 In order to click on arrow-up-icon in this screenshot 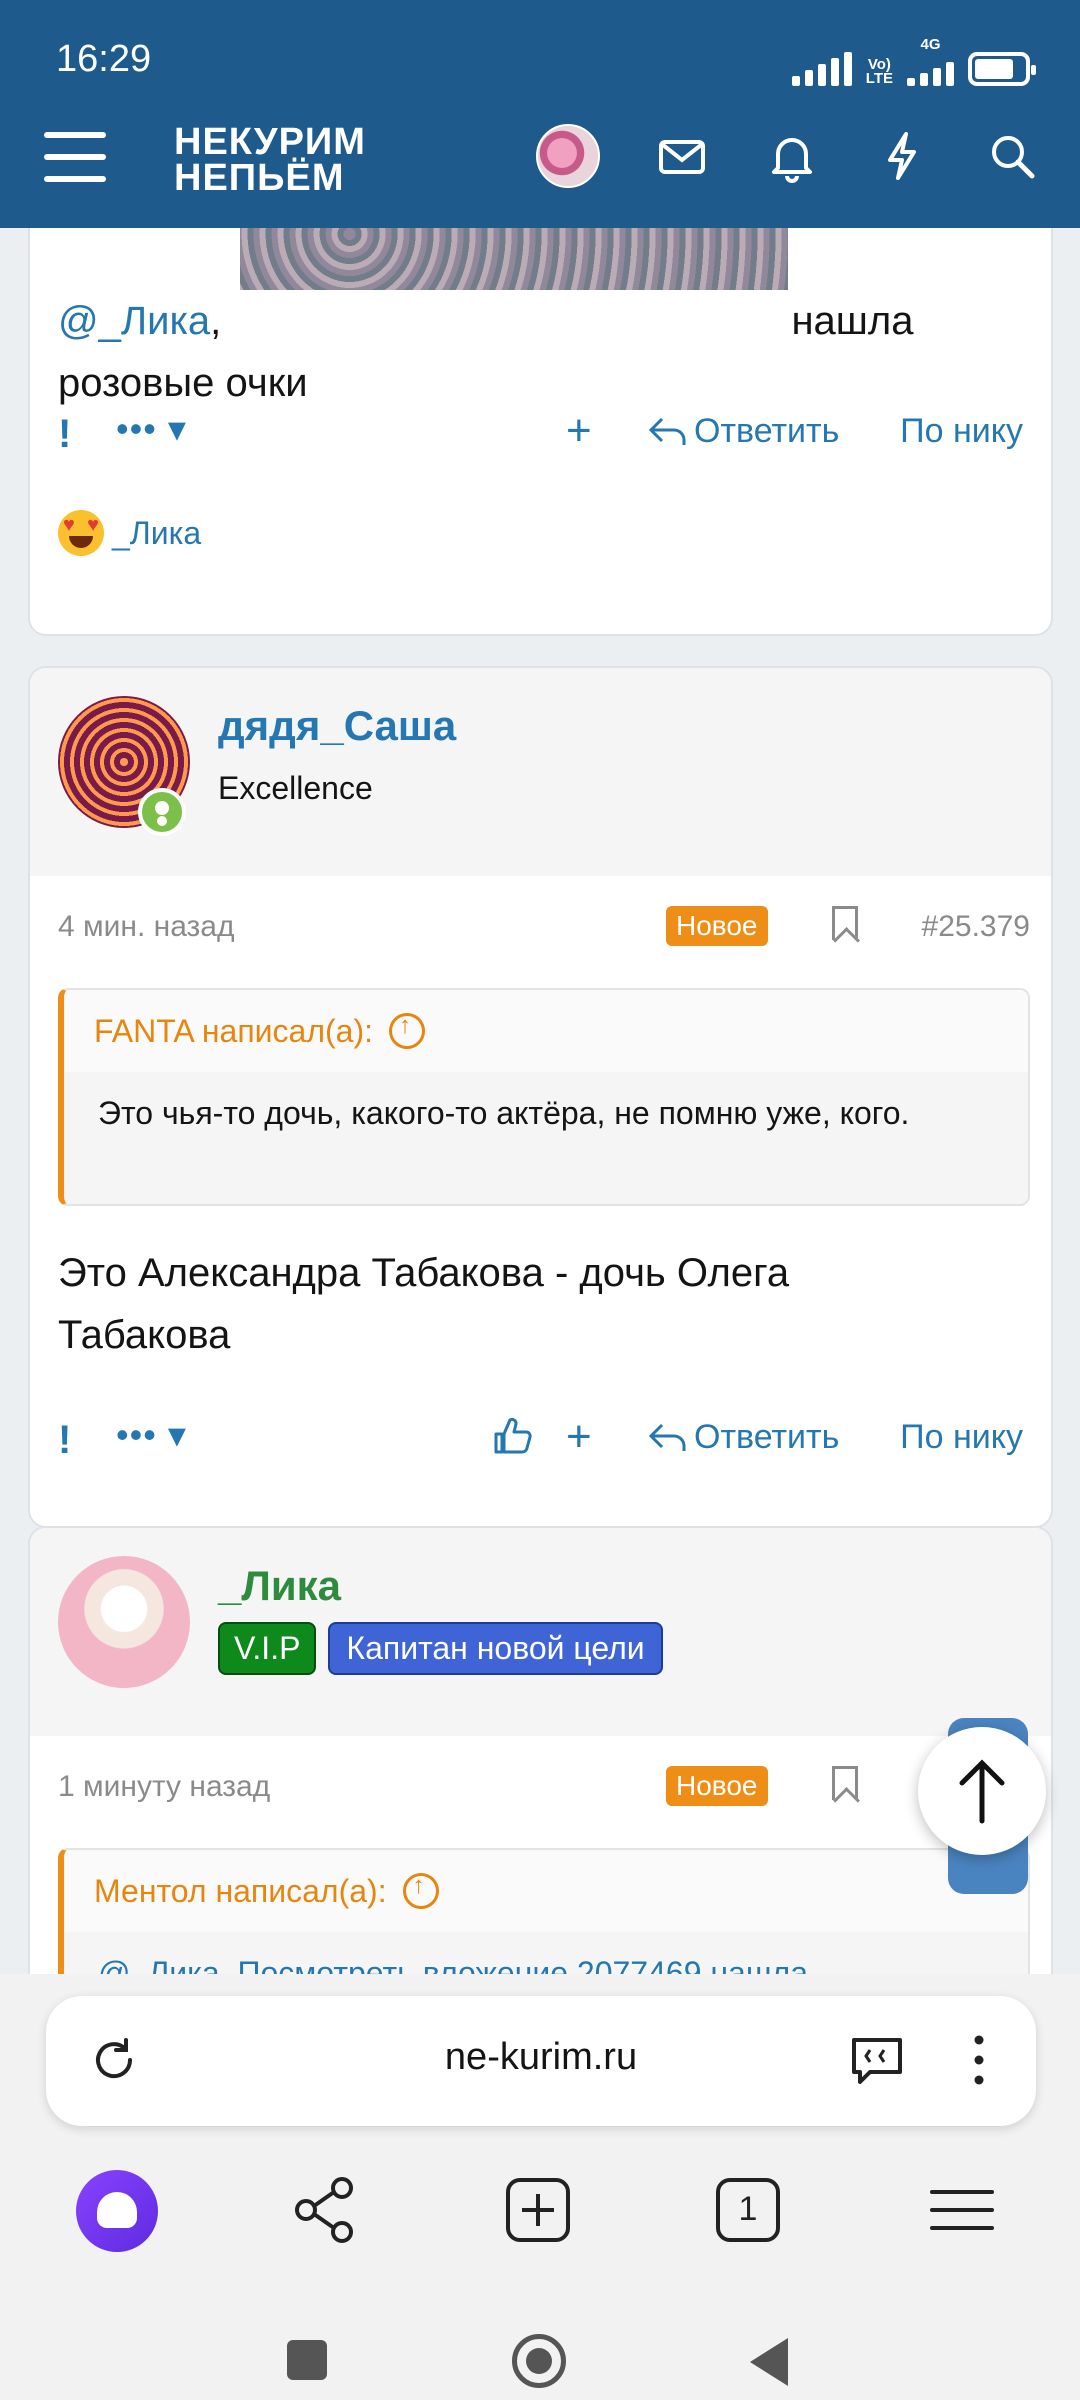, I will do `click(982, 1791)`.